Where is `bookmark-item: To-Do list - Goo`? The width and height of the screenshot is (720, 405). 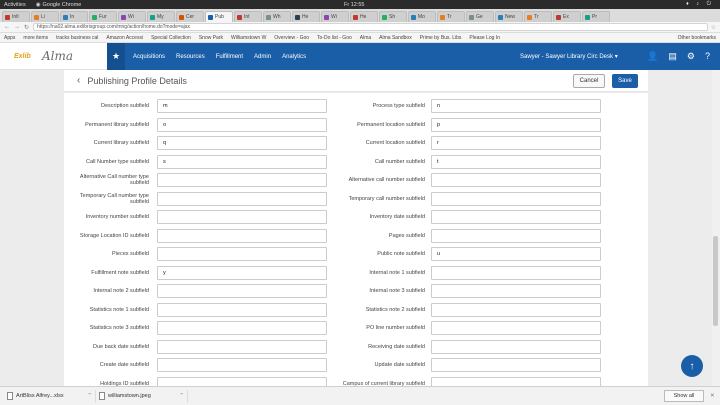
bookmark-item: To-Do list - Goo is located at coordinates (334, 38).